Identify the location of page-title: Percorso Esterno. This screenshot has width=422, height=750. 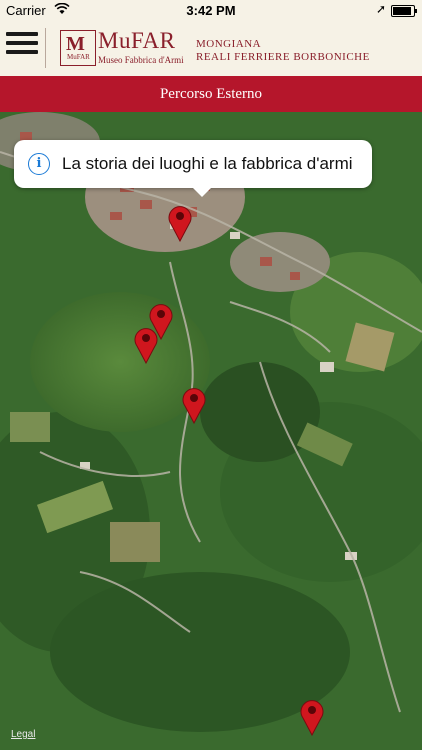
(211, 94).